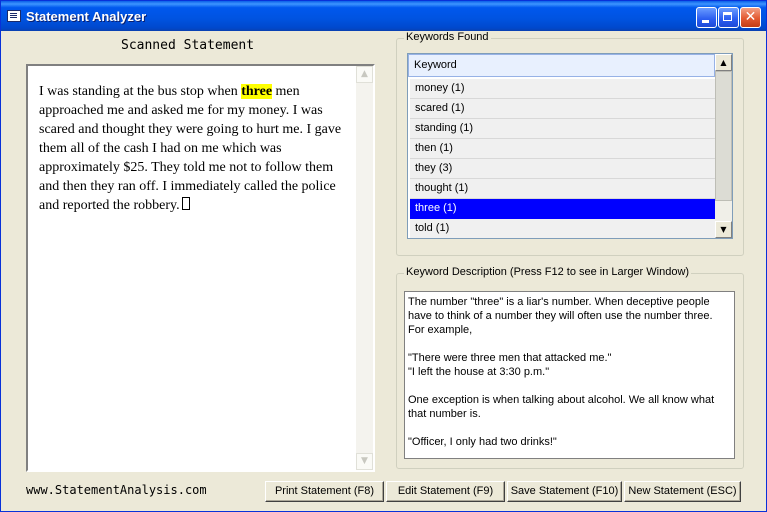 The width and height of the screenshot is (767, 512). Describe the element at coordinates (364, 268) in the screenshot. I see `statement-scrollbar: ▲ ▼` at that location.